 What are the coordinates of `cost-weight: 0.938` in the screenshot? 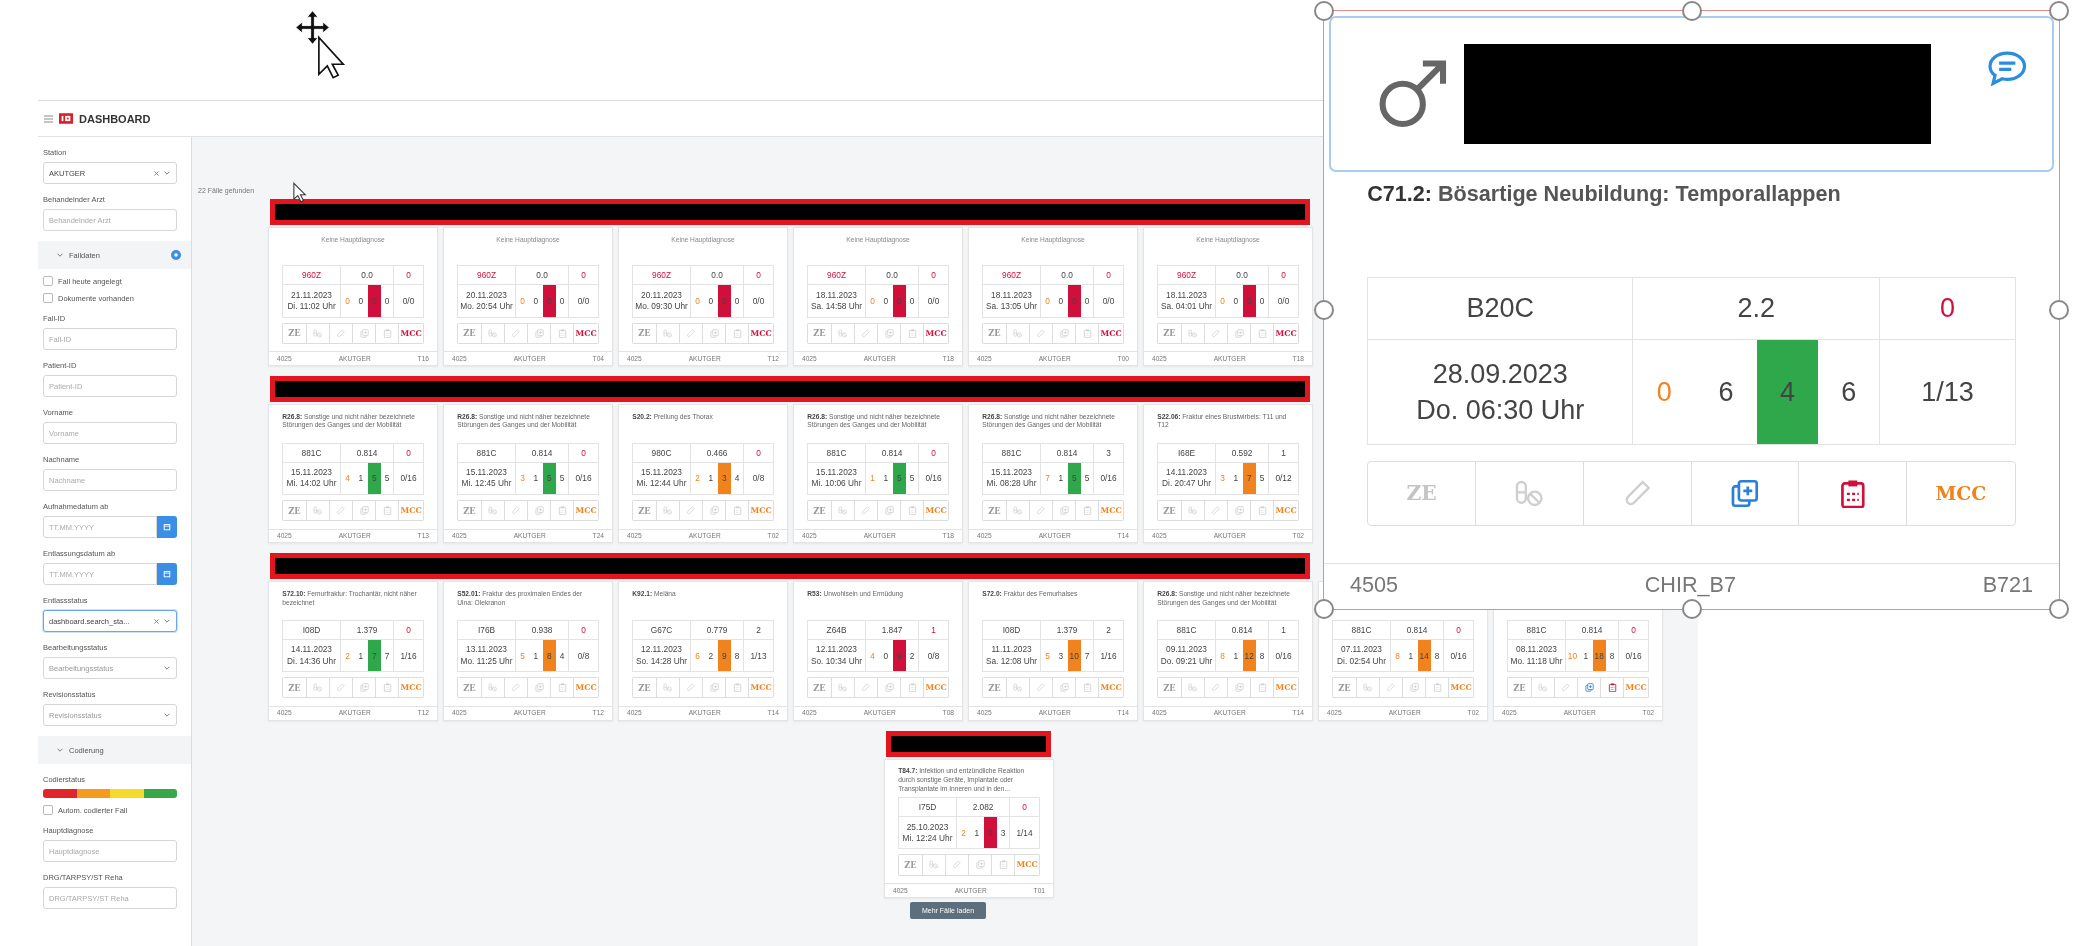 It's located at (542, 630).